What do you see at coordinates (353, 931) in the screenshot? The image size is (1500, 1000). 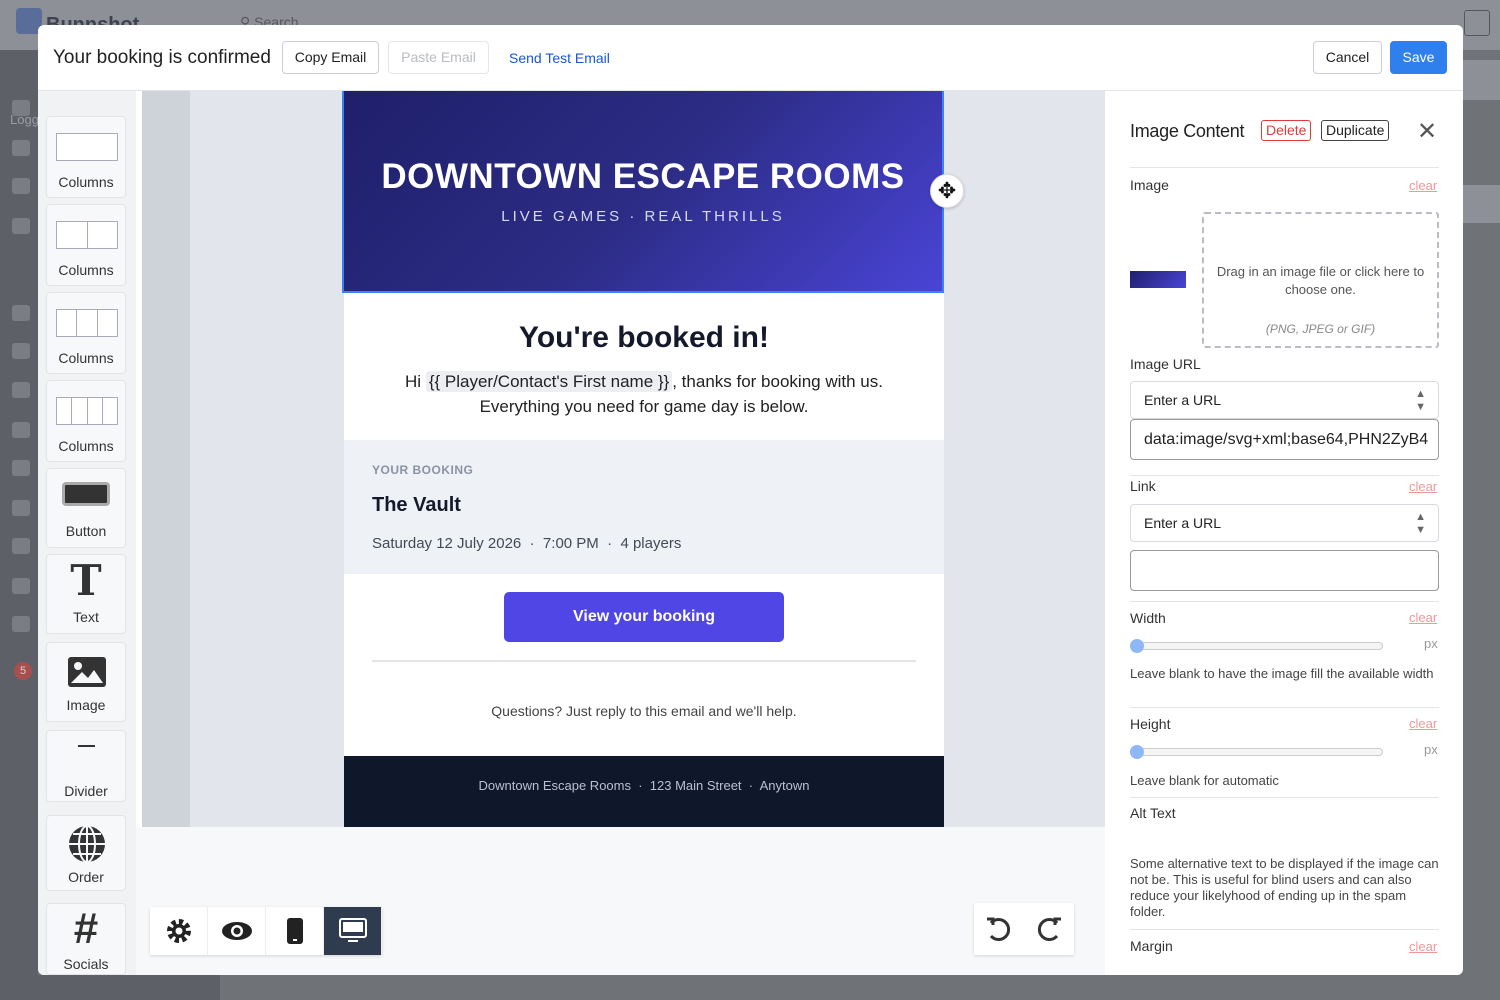 I see `desktop-view-button` at bounding box center [353, 931].